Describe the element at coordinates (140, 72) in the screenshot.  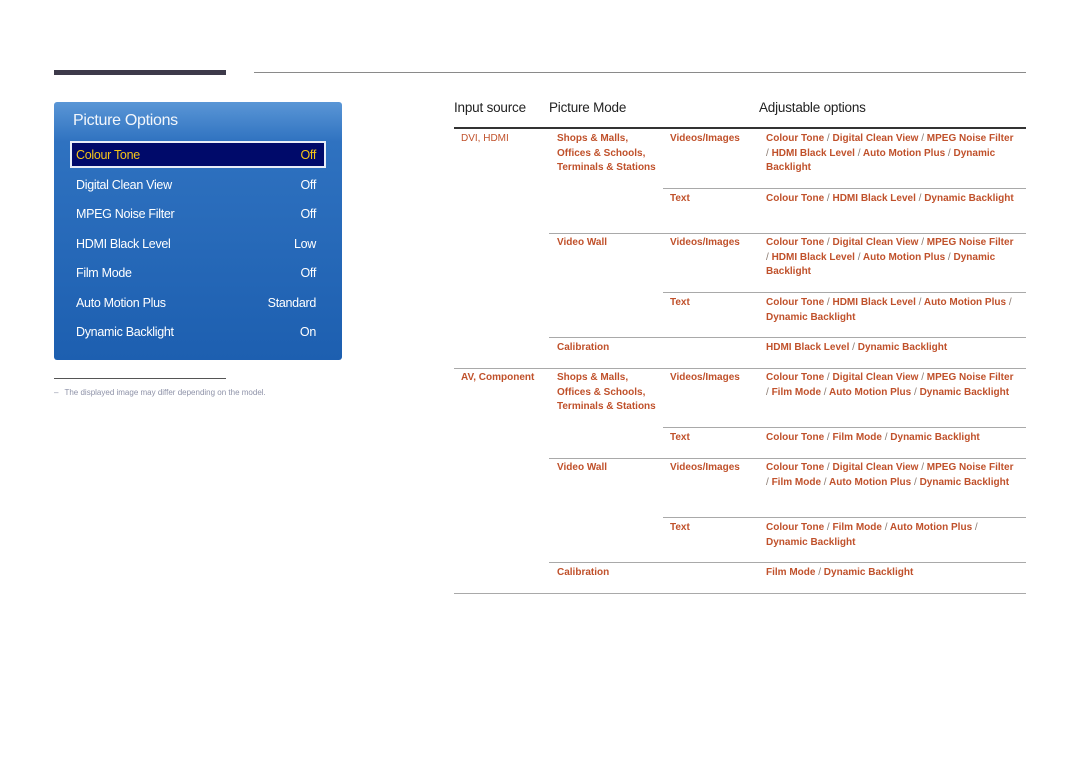
I see `header-bar` at that location.